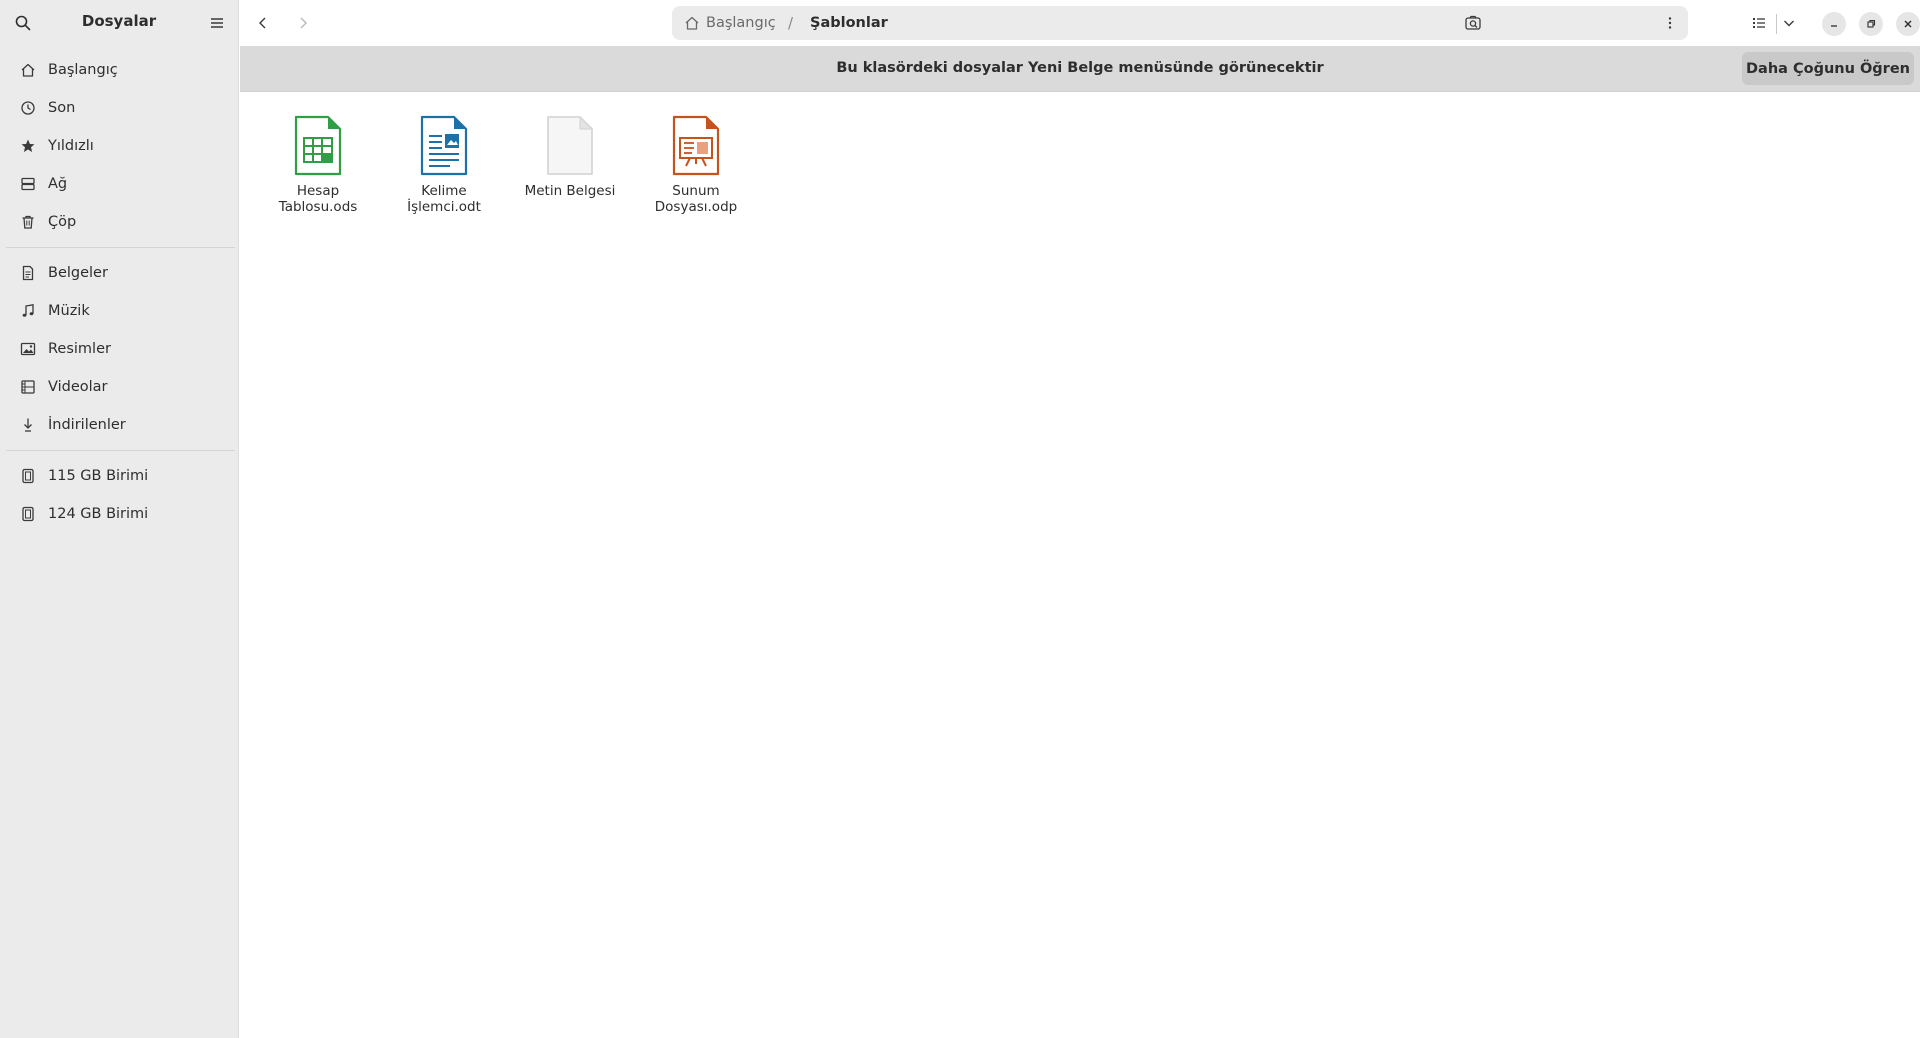 Image resolution: width=1920 pixels, height=1038 pixels. What do you see at coordinates (120, 311) in the screenshot?
I see `sidebar-item-music: Müzik` at bounding box center [120, 311].